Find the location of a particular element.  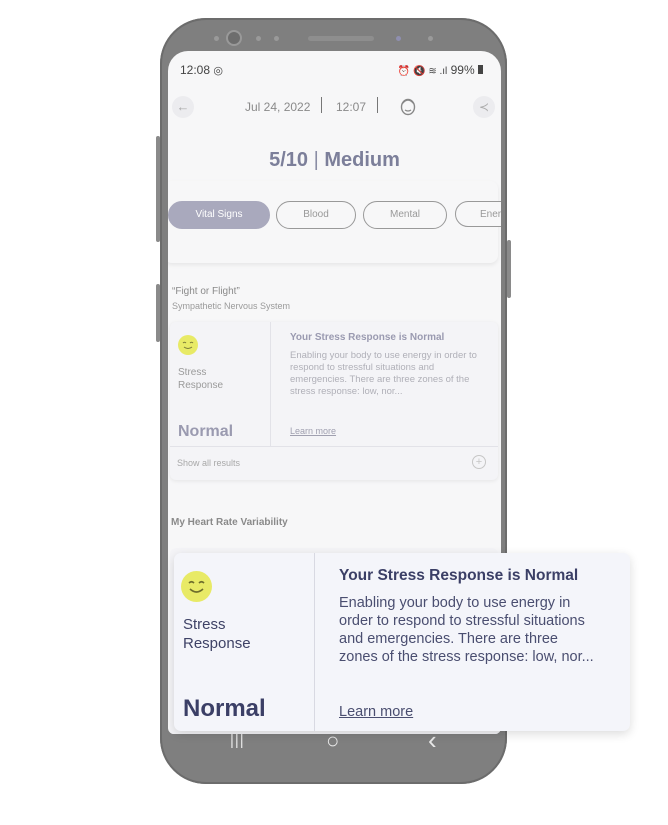

zoom-card-divider is located at coordinates (314, 642).